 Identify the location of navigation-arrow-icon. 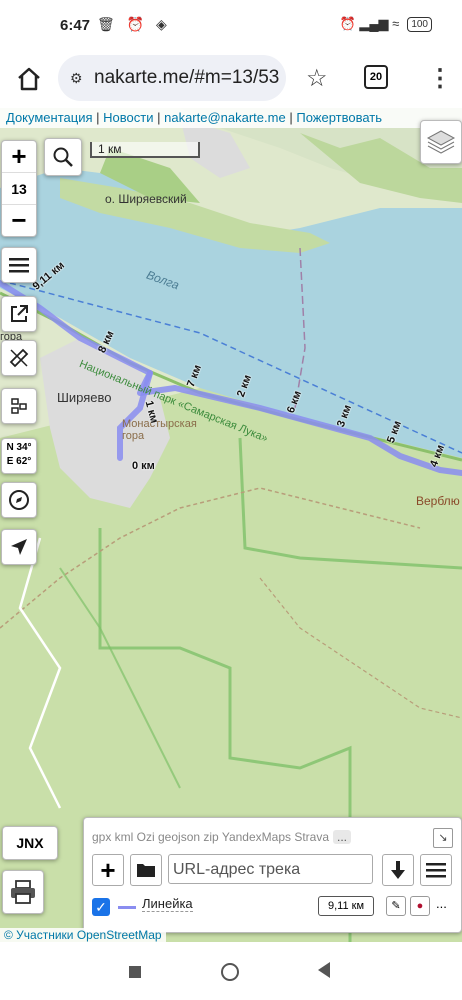
(19, 547).